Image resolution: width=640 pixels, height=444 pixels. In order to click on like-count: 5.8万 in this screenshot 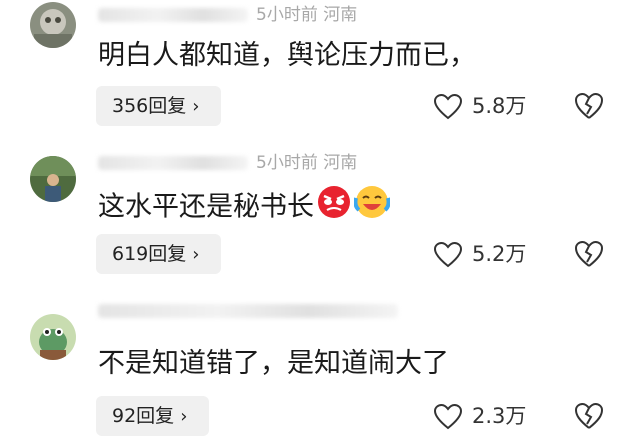, I will do `click(499, 106)`.